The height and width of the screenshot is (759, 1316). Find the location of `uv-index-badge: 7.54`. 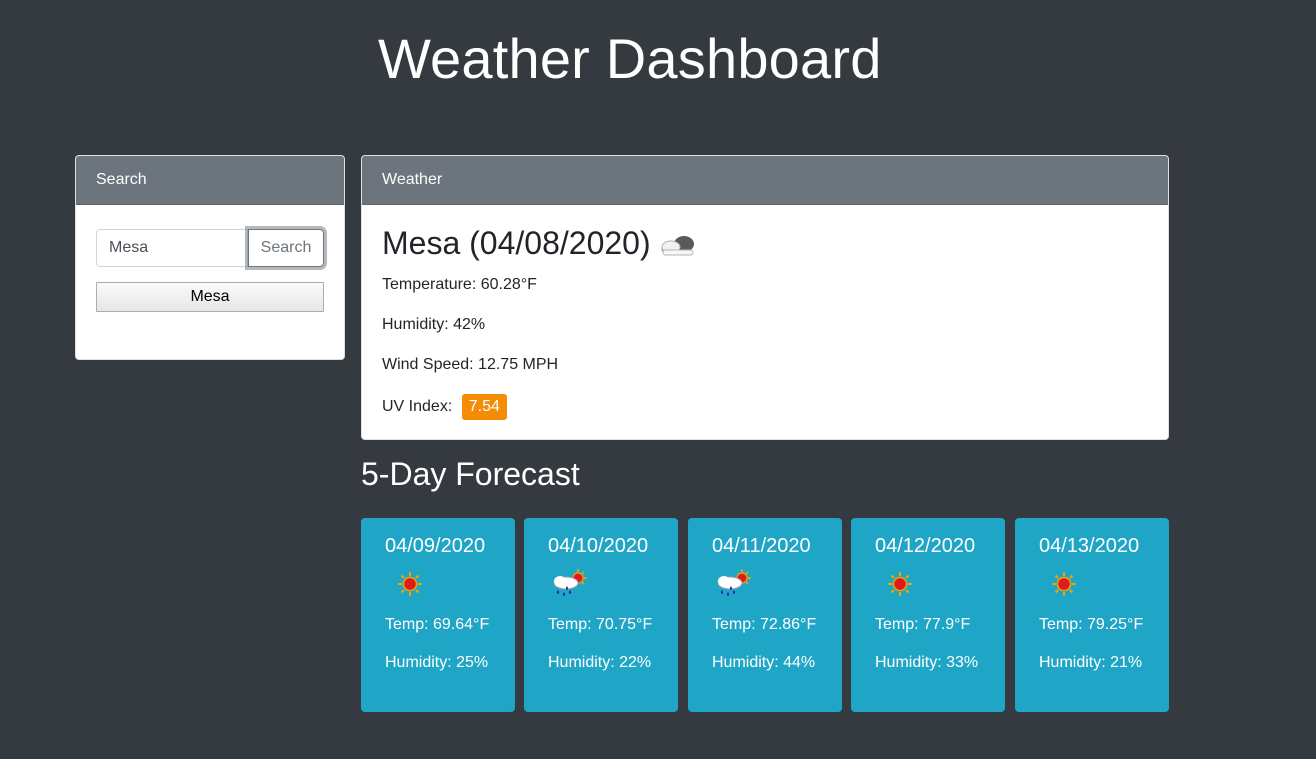

uv-index-badge: 7.54 is located at coordinates (484, 407).